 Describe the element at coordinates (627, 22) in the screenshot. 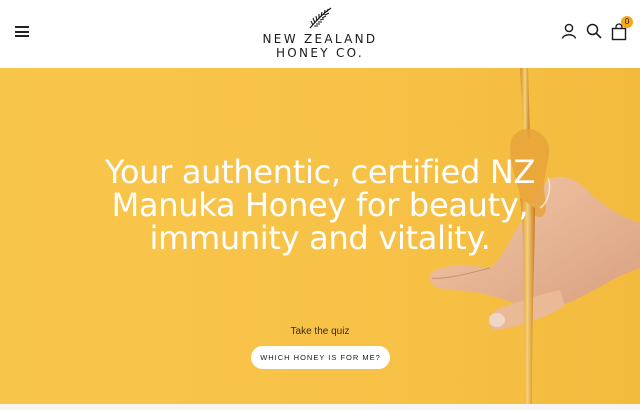

I see `cart-count-badge: 0` at that location.